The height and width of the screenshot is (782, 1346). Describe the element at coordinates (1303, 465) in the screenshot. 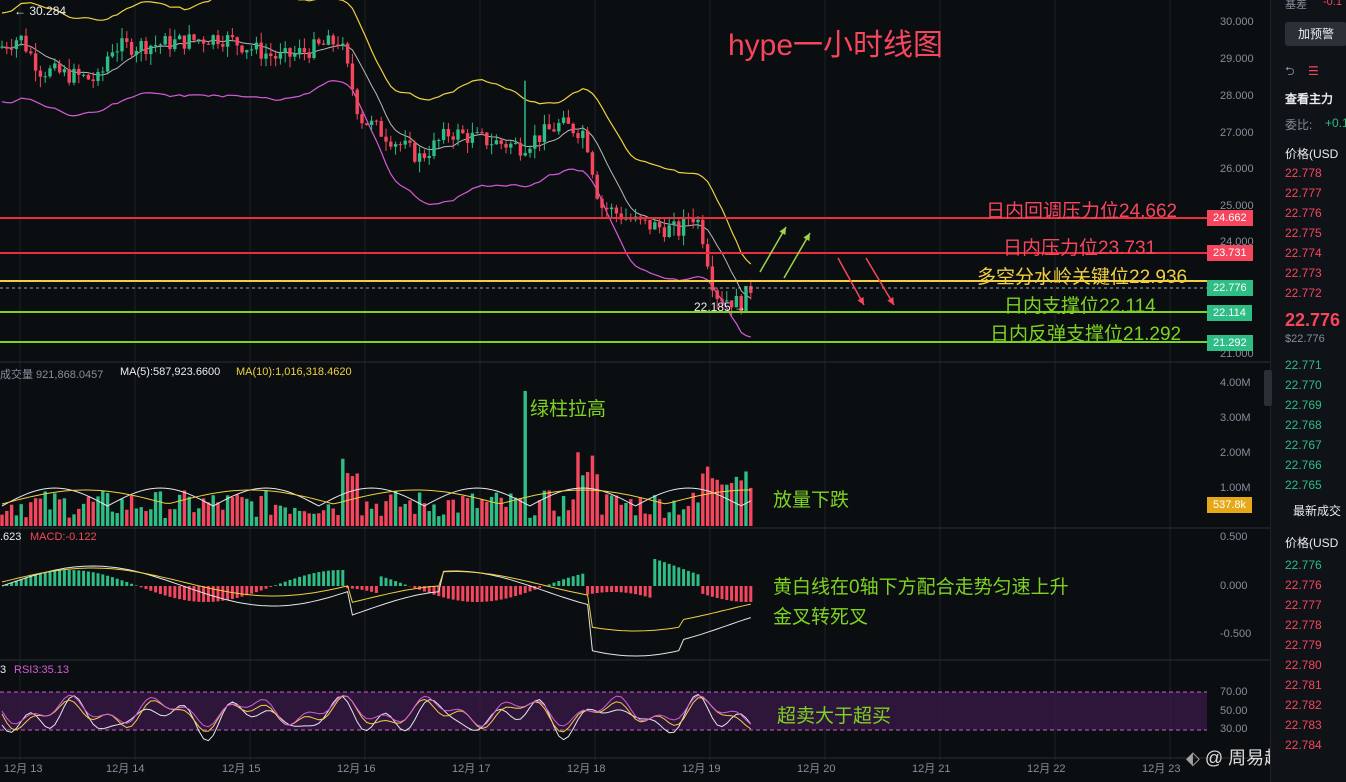

I see `bid-price: 22.766` at that location.